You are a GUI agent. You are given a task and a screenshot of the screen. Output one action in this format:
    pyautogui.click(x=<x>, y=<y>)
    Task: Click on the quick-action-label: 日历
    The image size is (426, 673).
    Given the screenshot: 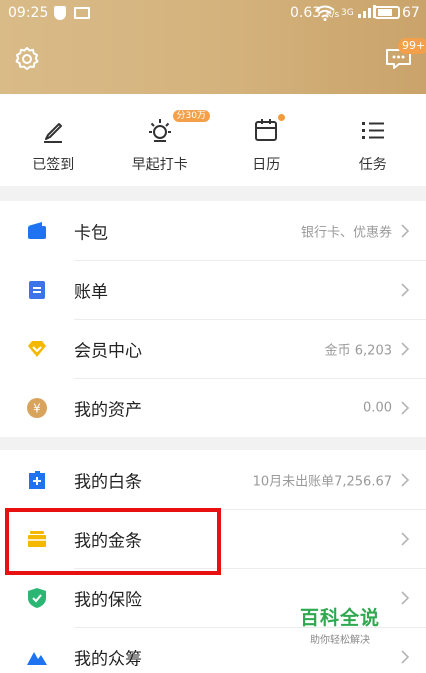 What is the action you would take?
    pyautogui.click(x=266, y=165)
    